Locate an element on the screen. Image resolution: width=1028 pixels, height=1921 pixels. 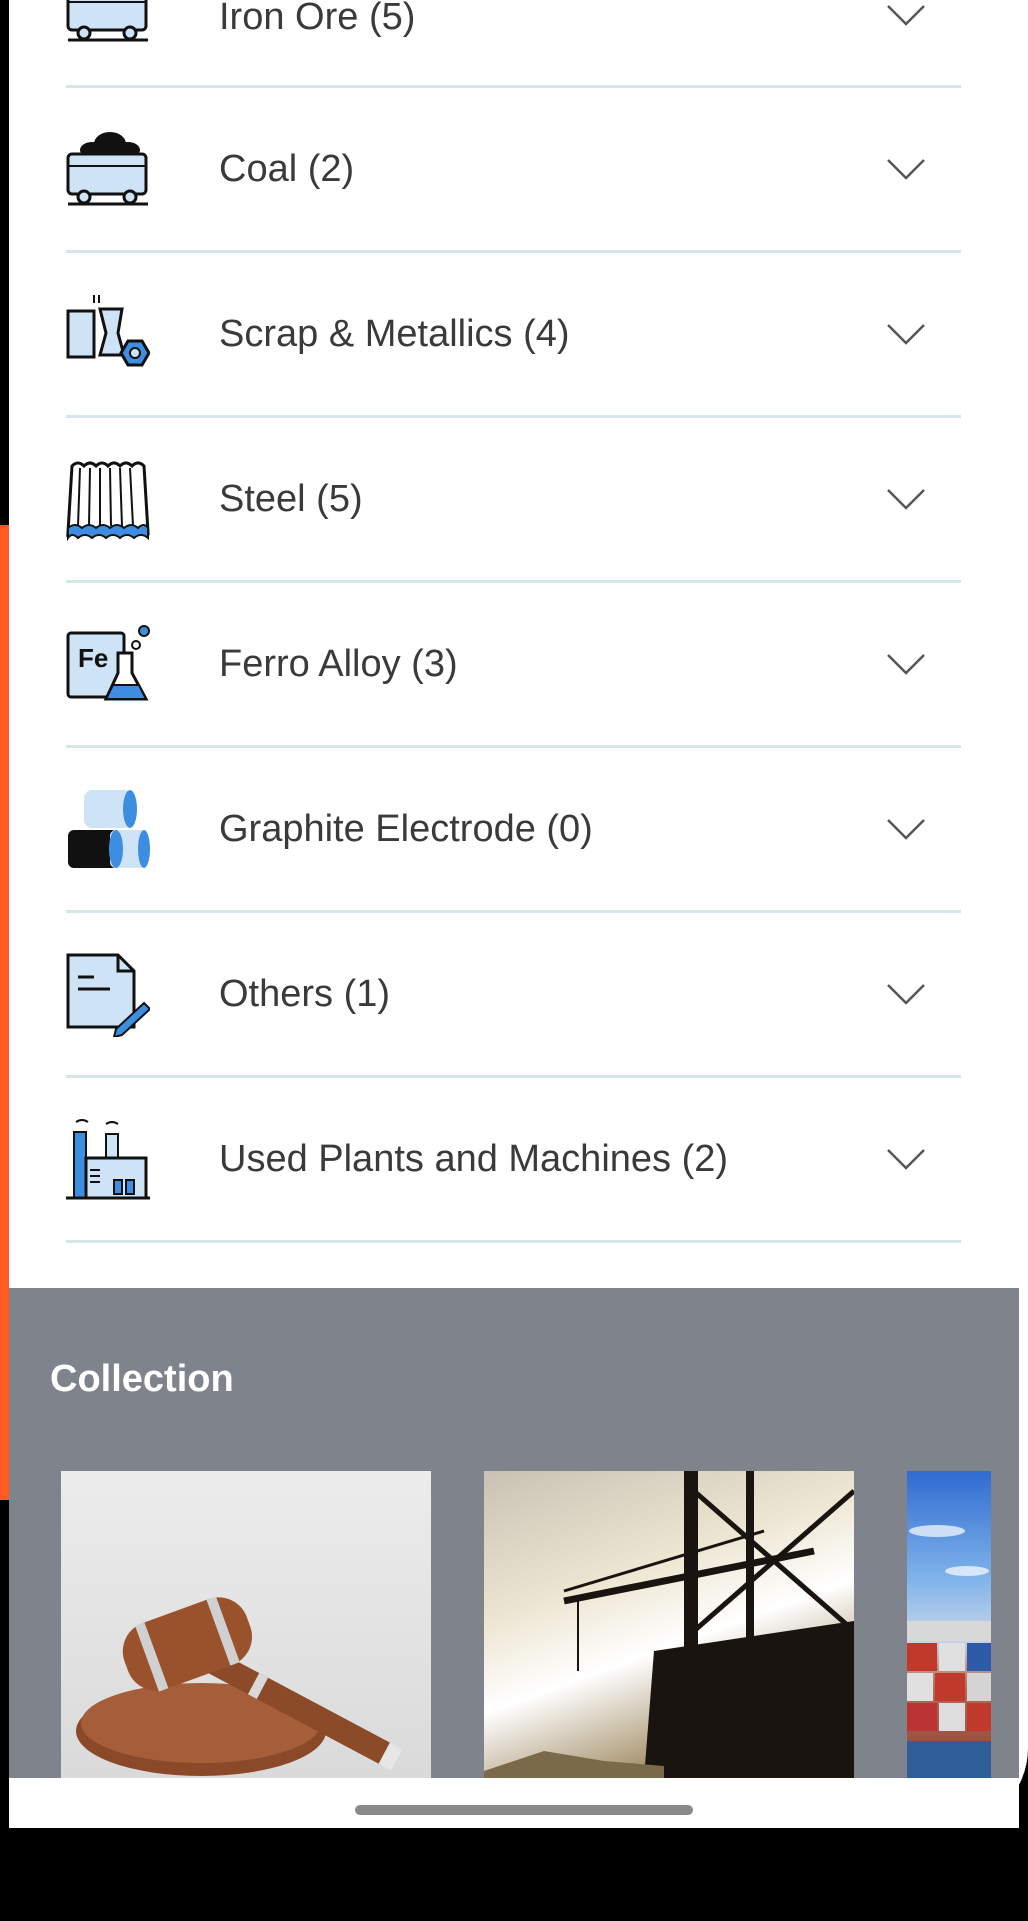
category-label: Coal (2) is located at coordinates (287, 168).